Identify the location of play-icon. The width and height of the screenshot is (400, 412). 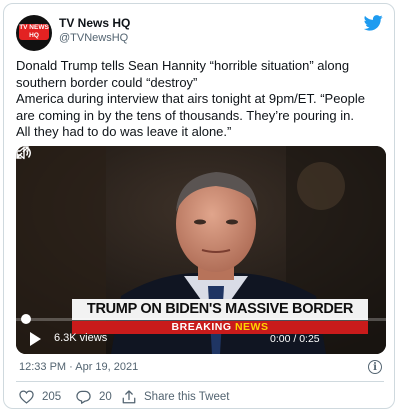
(35, 339).